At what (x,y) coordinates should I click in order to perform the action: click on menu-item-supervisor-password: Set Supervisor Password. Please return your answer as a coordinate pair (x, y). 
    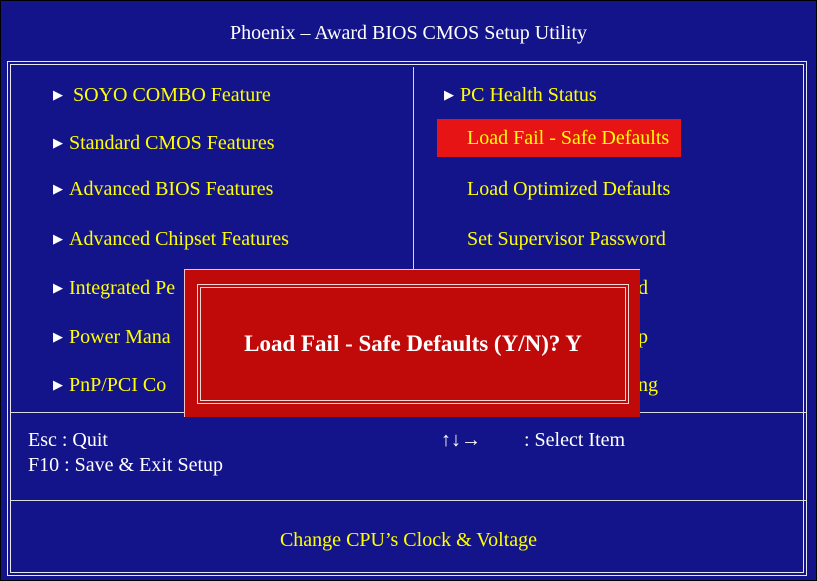
    Looking at the image, I should click on (566, 239).